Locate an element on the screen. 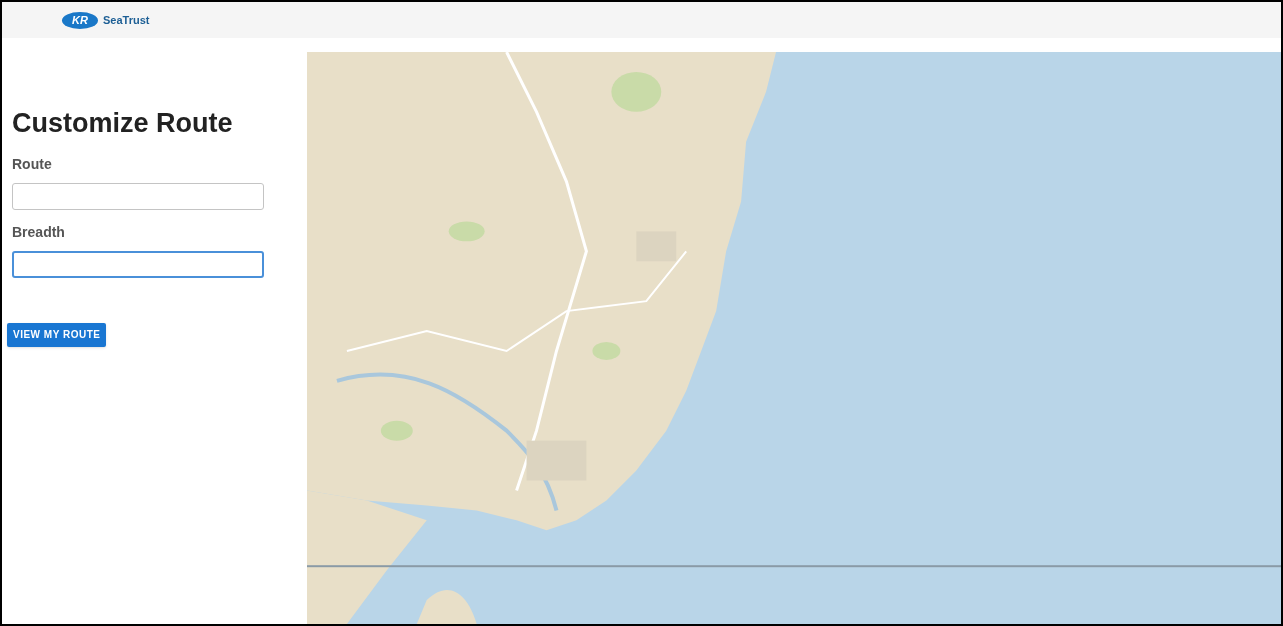  brand-name: SeaTrust is located at coordinates (126, 20).